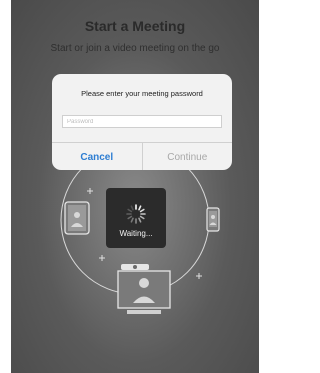 The image size is (320, 373). I want to click on cancel-button: Cancel, so click(97, 156).